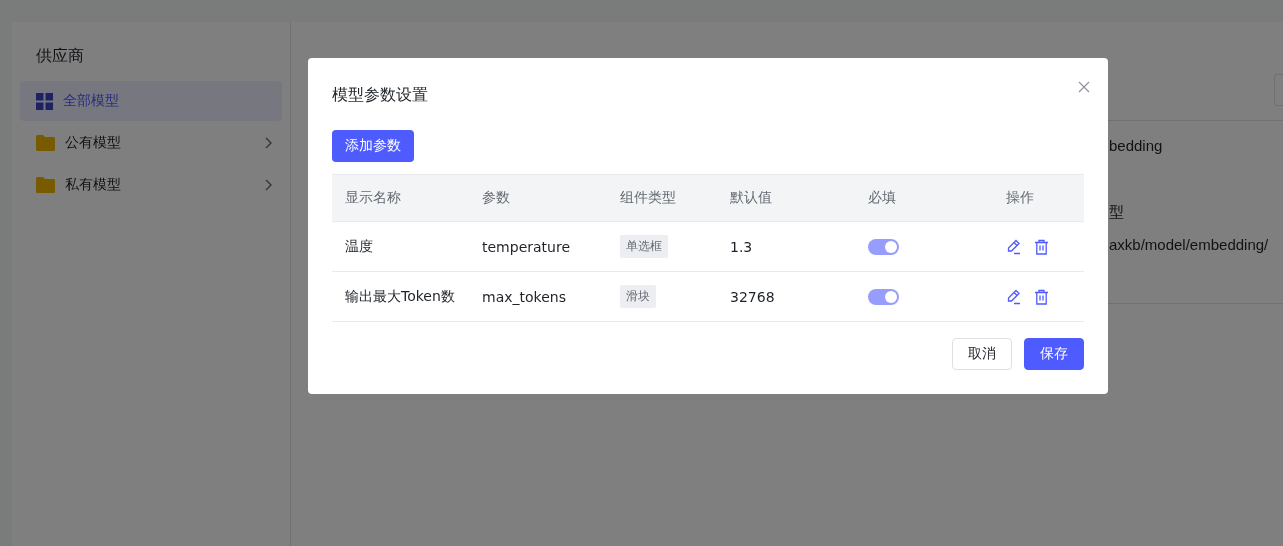 Image resolution: width=1283 pixels, height=546 pixels. I want to click on sidebar-item: 公有模型, so click(151, 143).